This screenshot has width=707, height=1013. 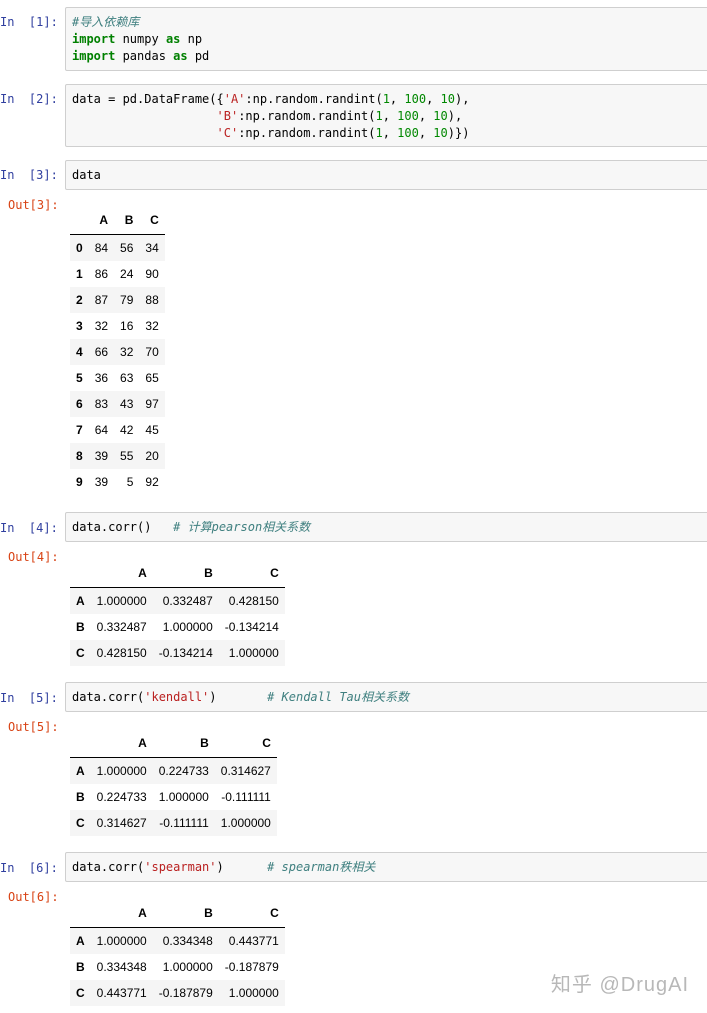 What do you see at coordinates (29, 175) in the screenshot?
I see `input-prompt-3: In [3]:` at bounding box center [29, 175].